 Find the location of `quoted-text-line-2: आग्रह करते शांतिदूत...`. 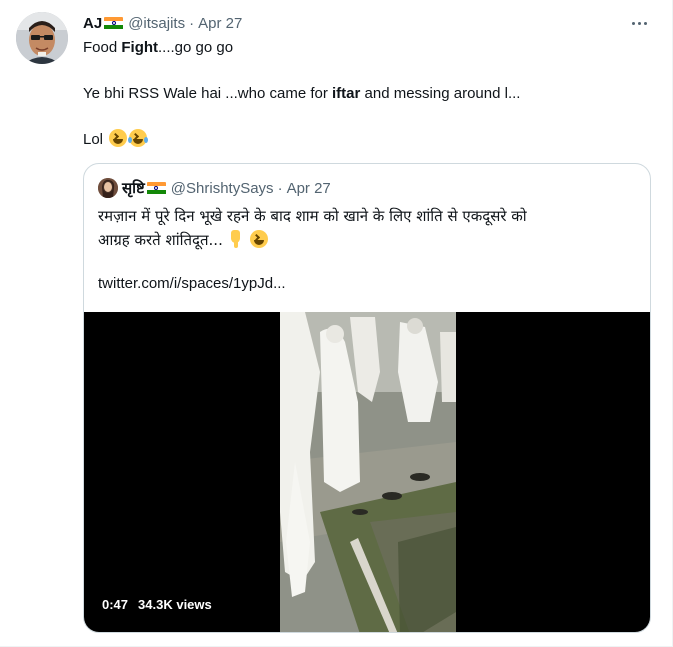

quoted-text-line-2: आग्रह करते शांतिदूत... is located at coordinates (183, 240).